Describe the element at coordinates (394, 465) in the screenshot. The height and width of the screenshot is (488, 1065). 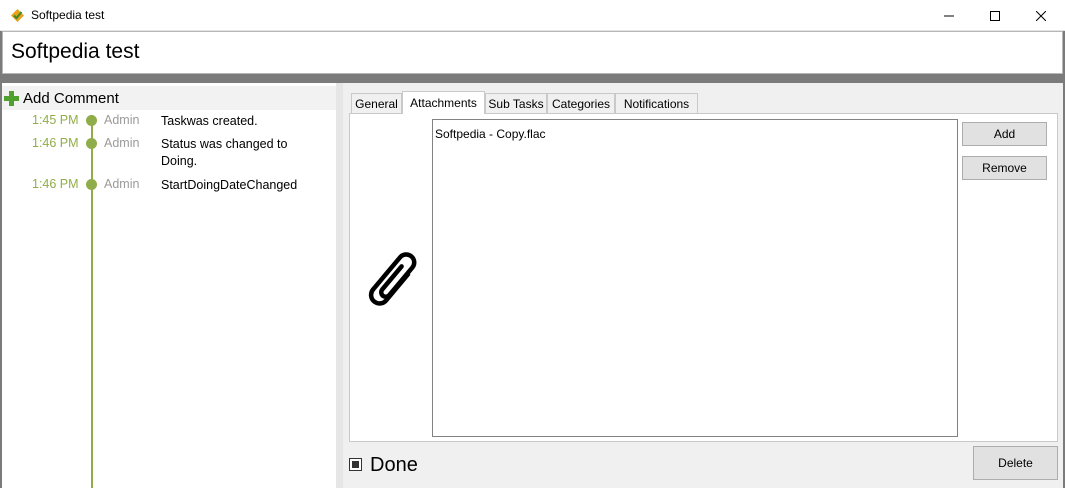
I see `done-label: Done` at that location.